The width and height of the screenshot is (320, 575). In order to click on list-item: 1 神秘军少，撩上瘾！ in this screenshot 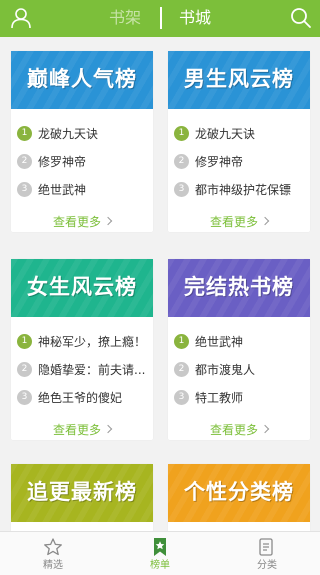, I will do `click(82, 341)`.